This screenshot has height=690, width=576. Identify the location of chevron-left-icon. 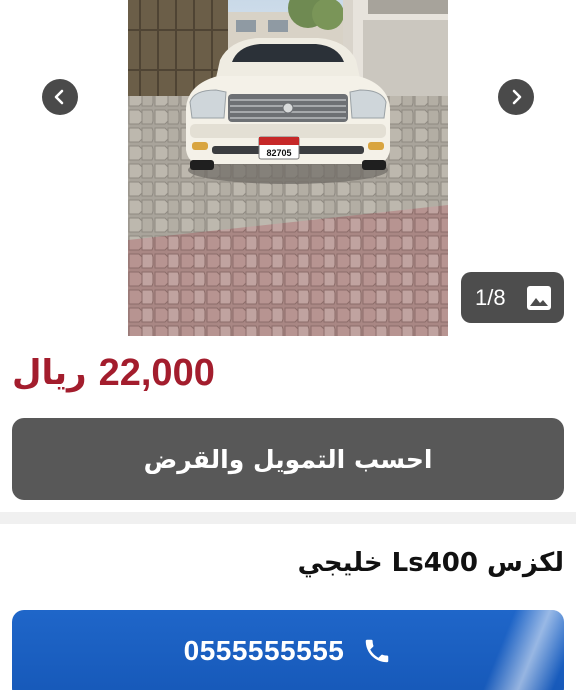
(59, 97).